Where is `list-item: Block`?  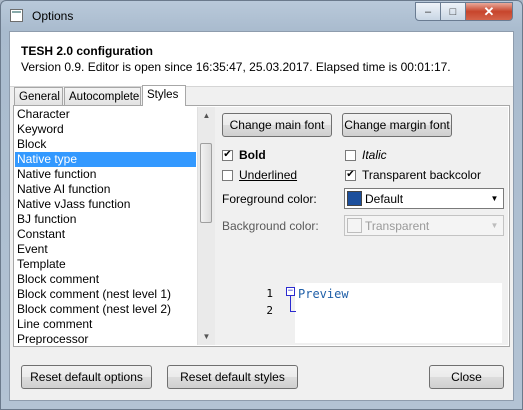
list-item: Block is located at coordinates (105, 144).